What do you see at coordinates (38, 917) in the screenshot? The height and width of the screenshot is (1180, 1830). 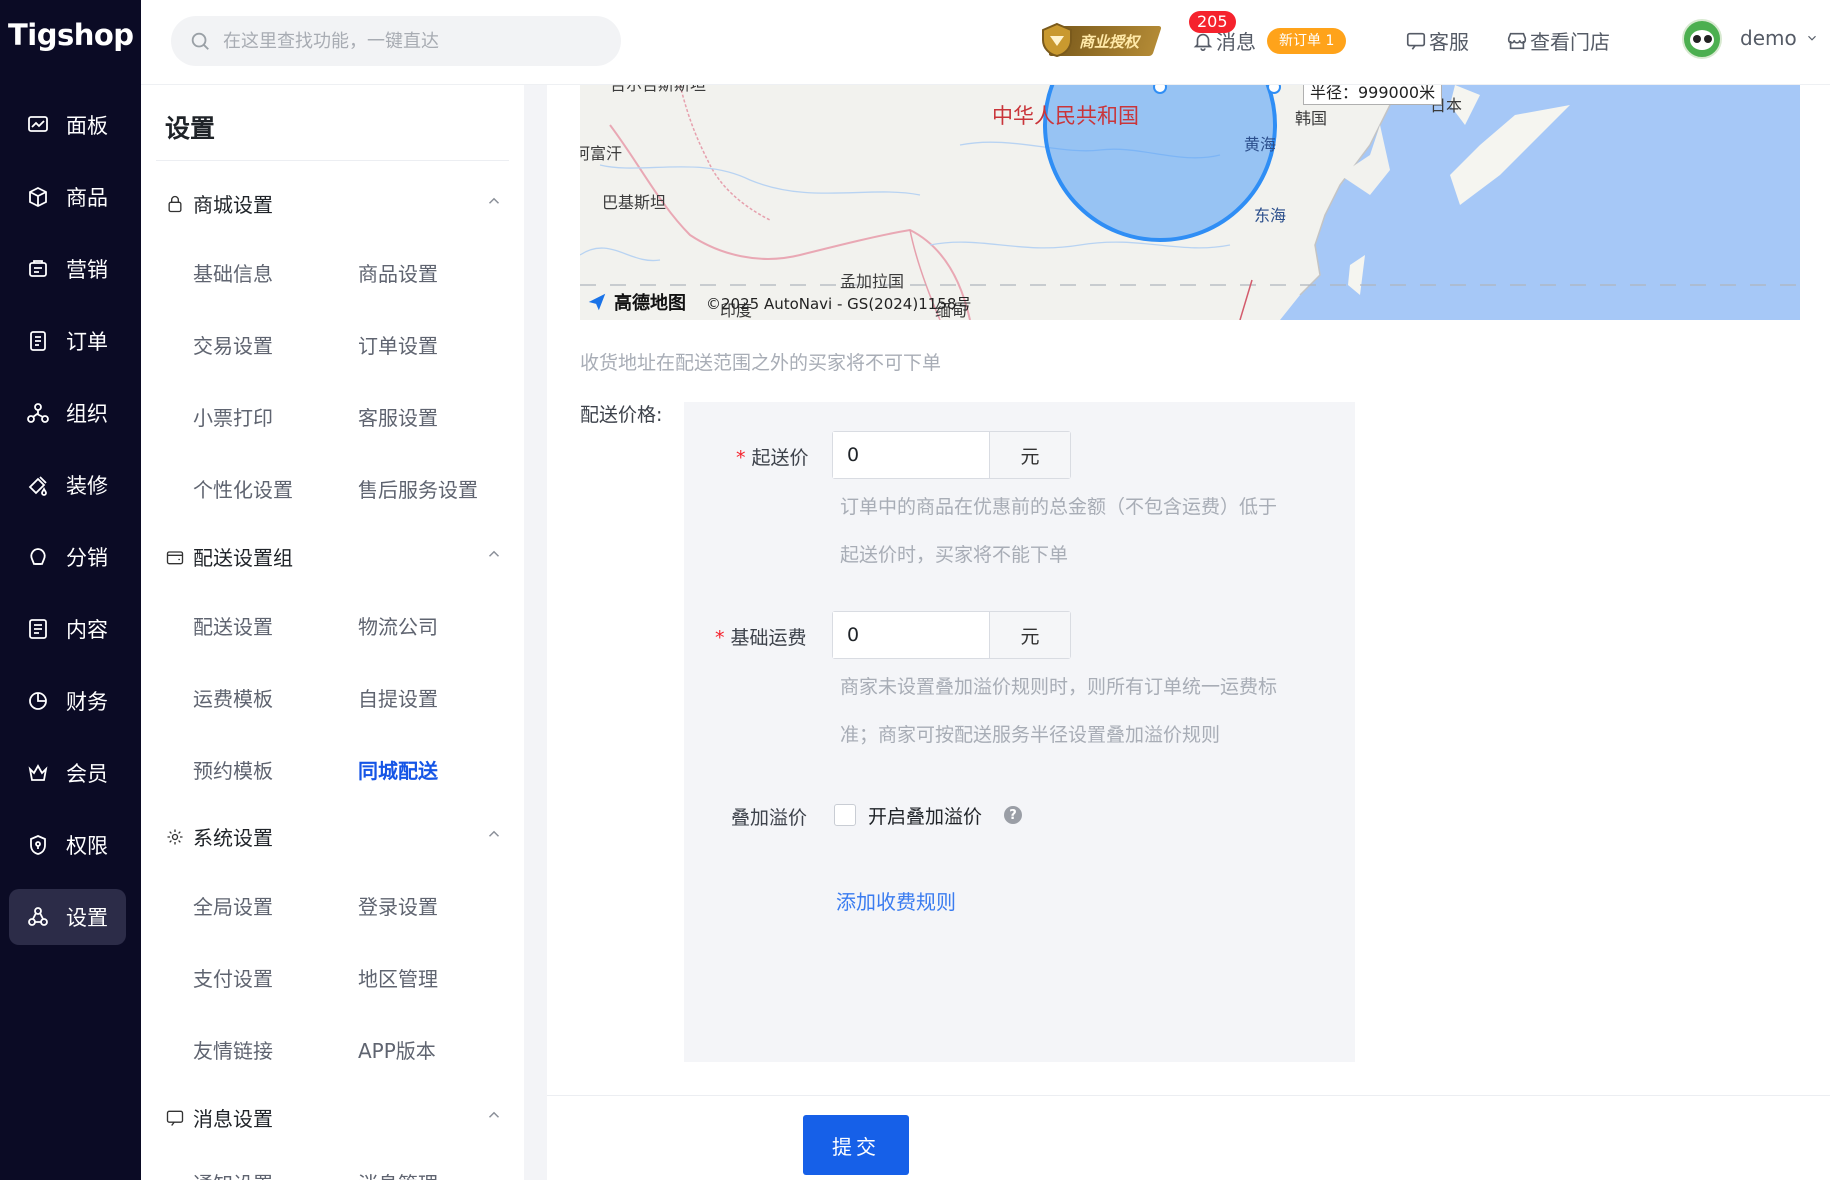 I see `settings-icon` at bounding box center [38, 917].